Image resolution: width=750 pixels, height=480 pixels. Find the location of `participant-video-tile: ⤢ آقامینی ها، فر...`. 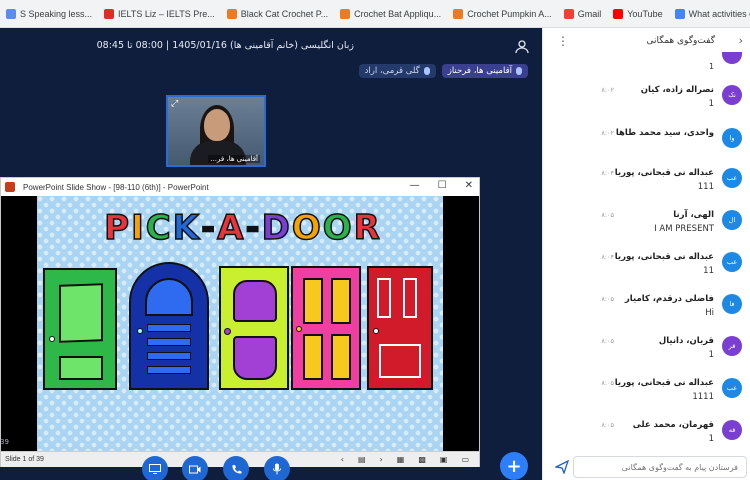

participant-video-tile: ⤢ آقامینی ها، فر... is located at coordinates (216, 131).